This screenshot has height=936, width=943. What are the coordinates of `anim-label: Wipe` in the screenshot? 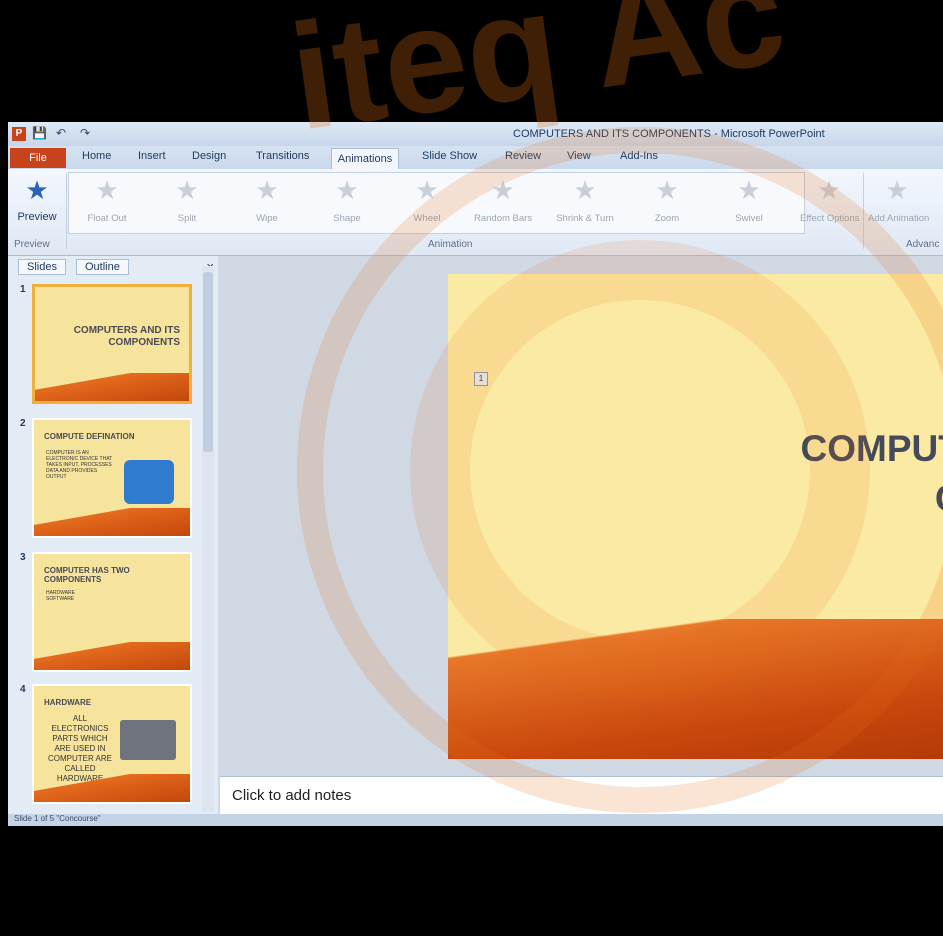 It's located at (267, 218).